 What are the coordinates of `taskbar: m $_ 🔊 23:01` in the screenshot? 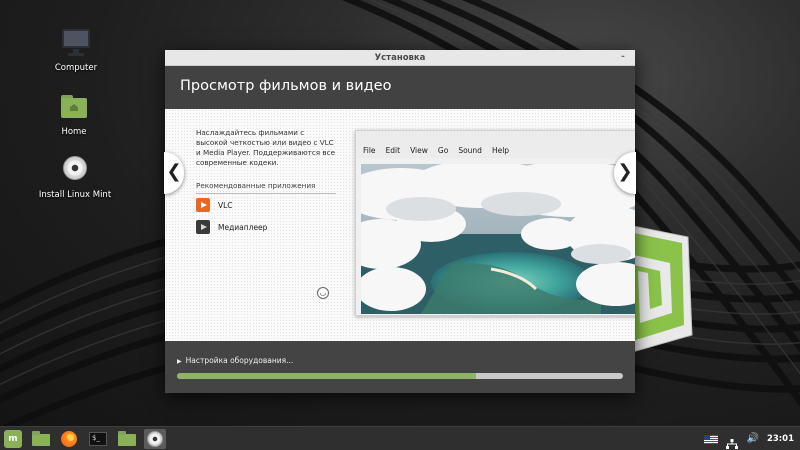 It's located at (400, 438).